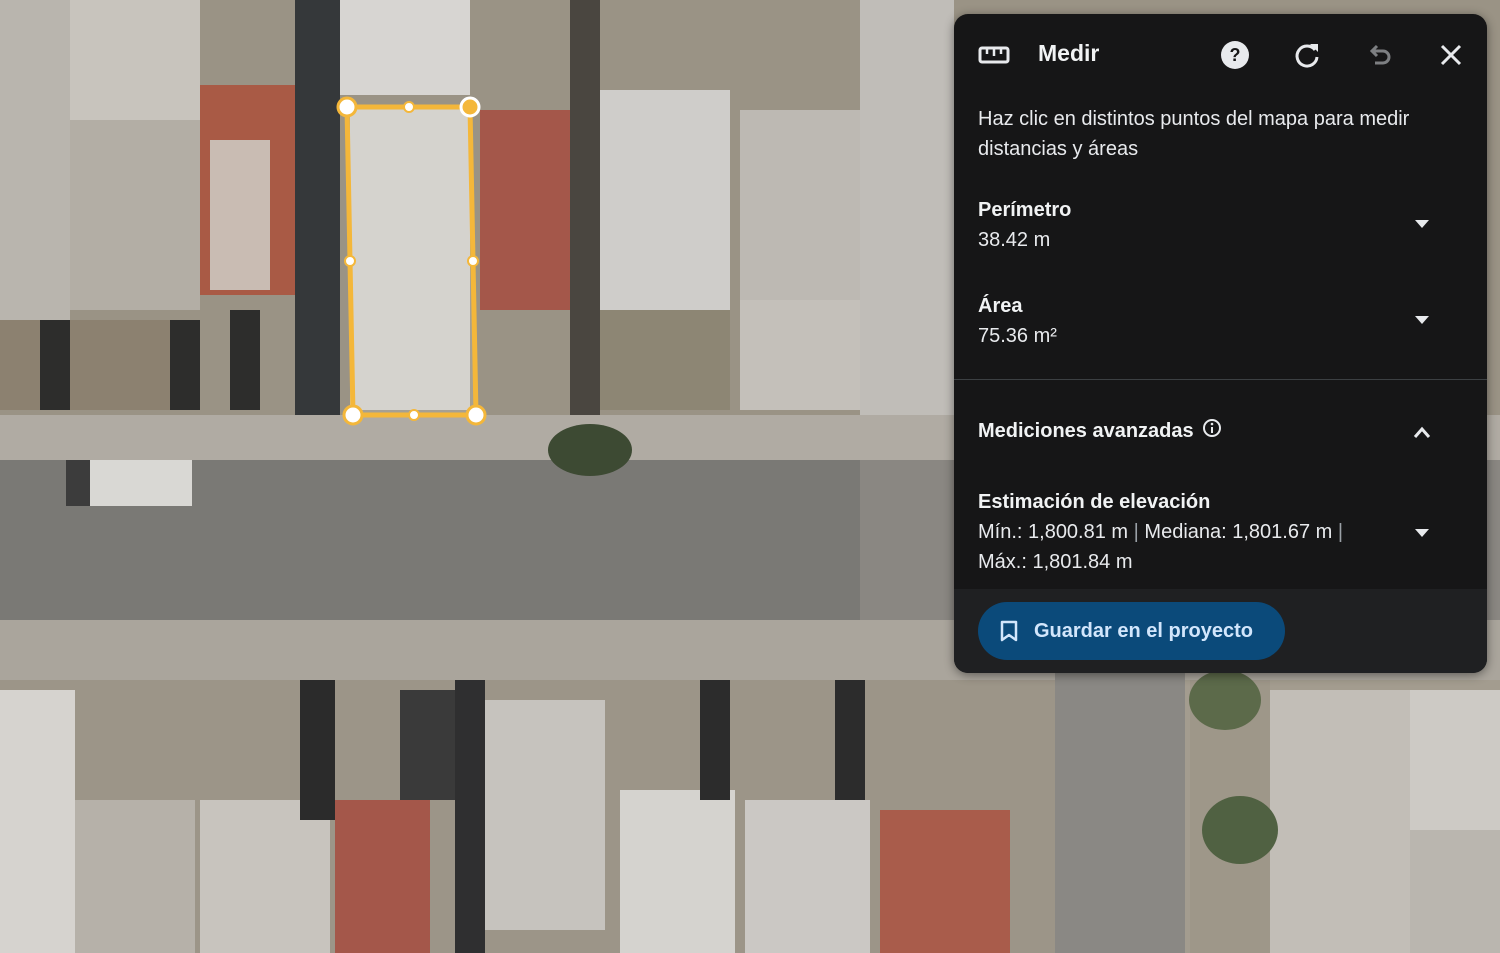 The height and width of the screenshot is (953, 1500). Describe the element at coordinates (1422, 433) in the screenshot. I see `chevron-up-icon` at that location.